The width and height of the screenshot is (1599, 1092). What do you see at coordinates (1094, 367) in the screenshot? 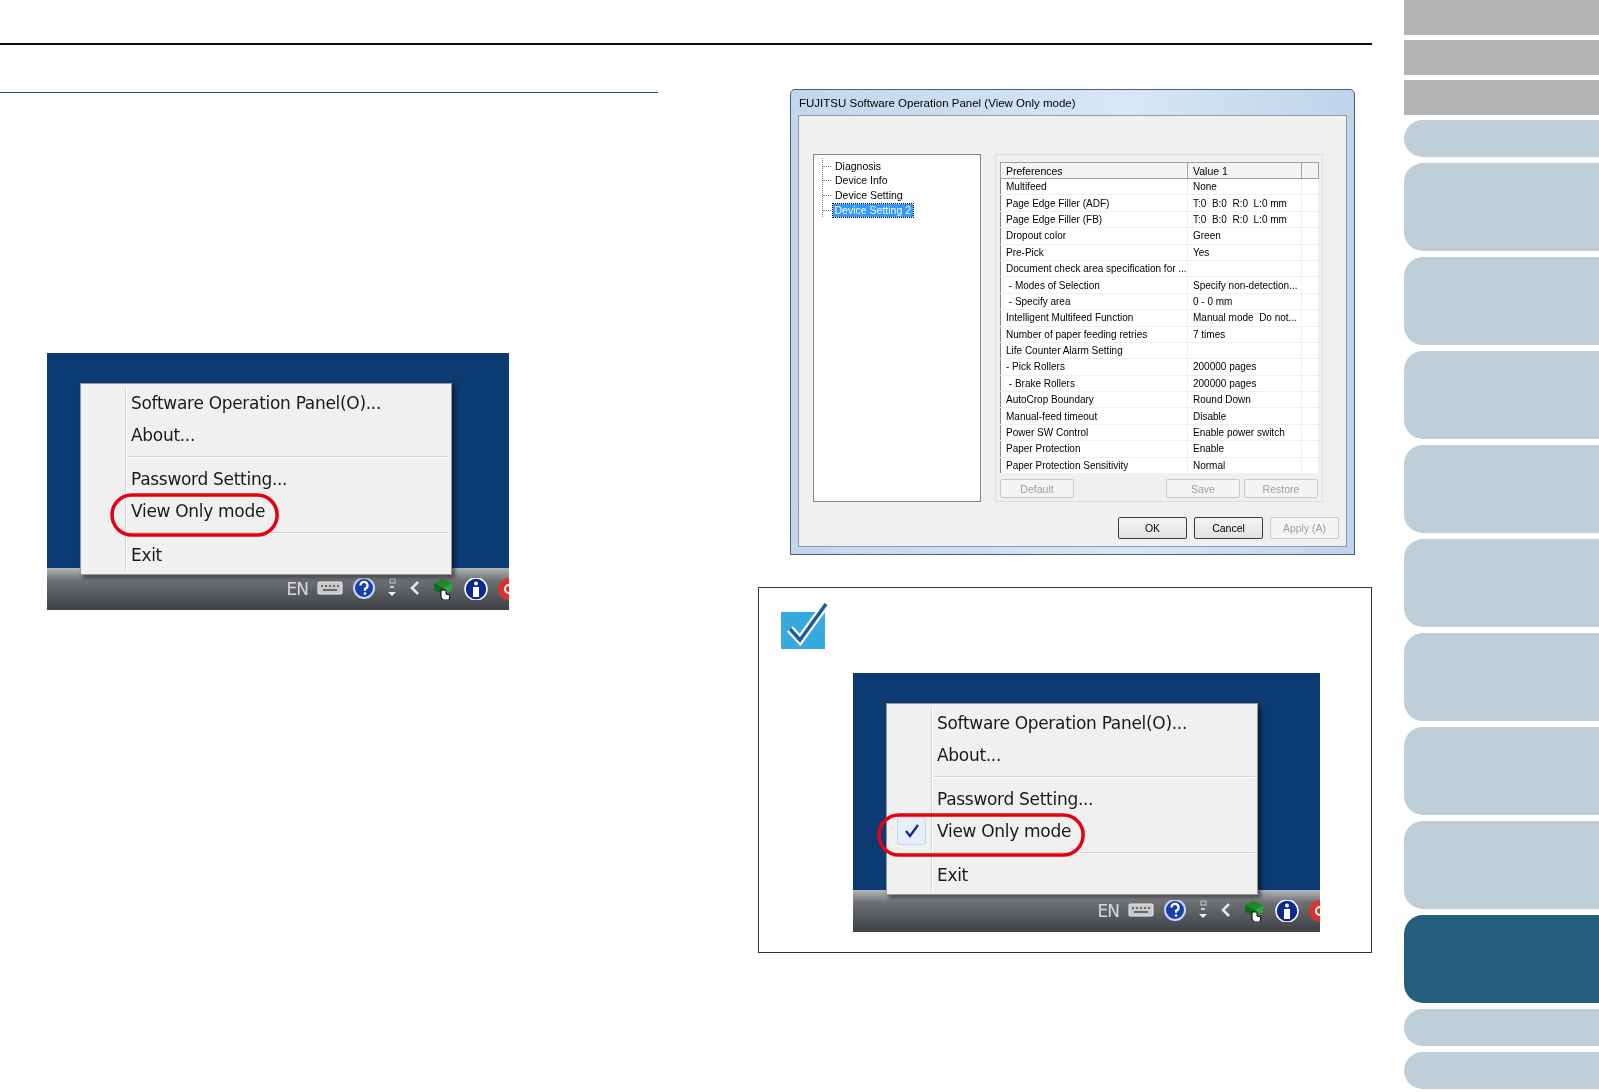
I see `table-cell: - Pick Rollers` at bounding box center [1094, 367].